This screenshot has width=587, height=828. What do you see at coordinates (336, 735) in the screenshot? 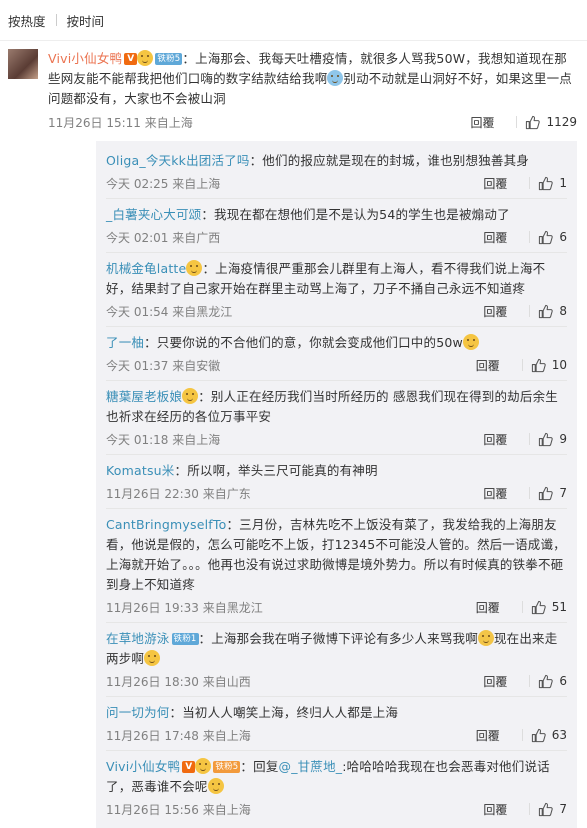
I see `reply-meta: 11月26日 17:48 来自上海 回覆 63` at bounding box center [336, 735].